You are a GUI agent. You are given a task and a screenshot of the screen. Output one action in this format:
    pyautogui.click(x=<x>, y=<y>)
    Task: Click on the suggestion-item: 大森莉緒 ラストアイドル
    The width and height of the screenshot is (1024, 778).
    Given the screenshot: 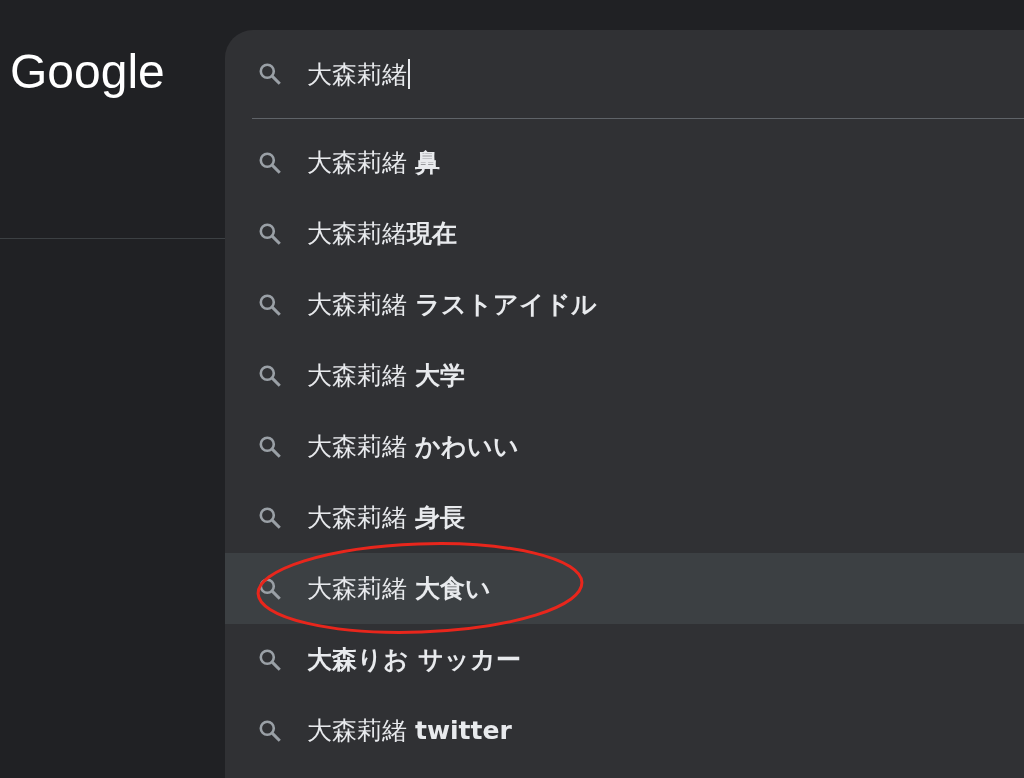 What is the action you would take?
    pyautogui.click(x=624, y=304)
    